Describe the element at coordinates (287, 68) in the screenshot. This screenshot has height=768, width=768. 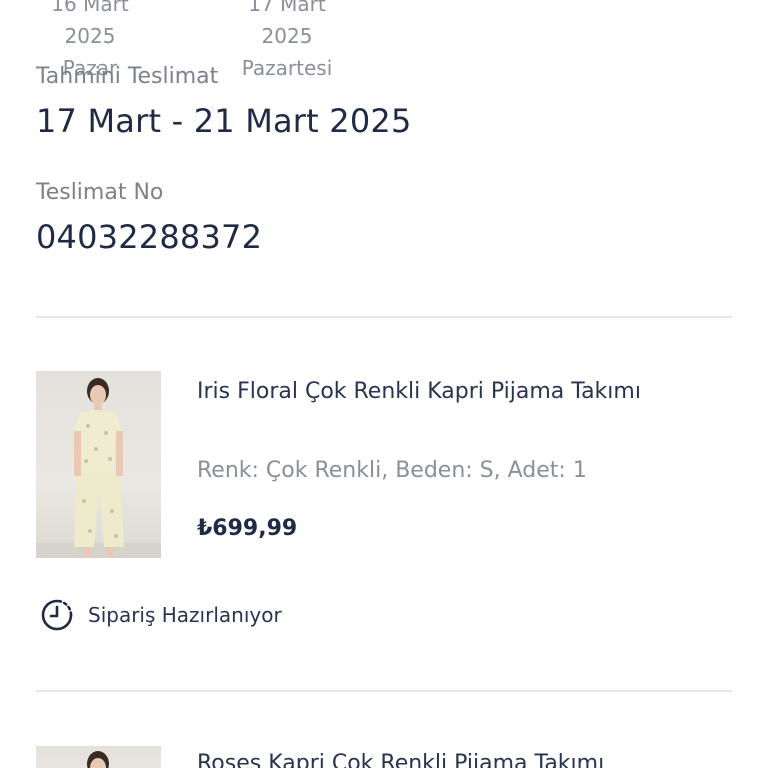
I see `date-weekday: Pazartesi` at that location.